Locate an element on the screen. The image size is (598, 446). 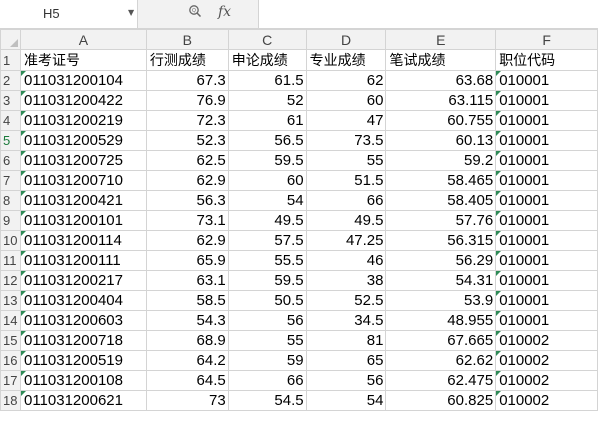
row-number: 5 is located at coordinates (10, 140).